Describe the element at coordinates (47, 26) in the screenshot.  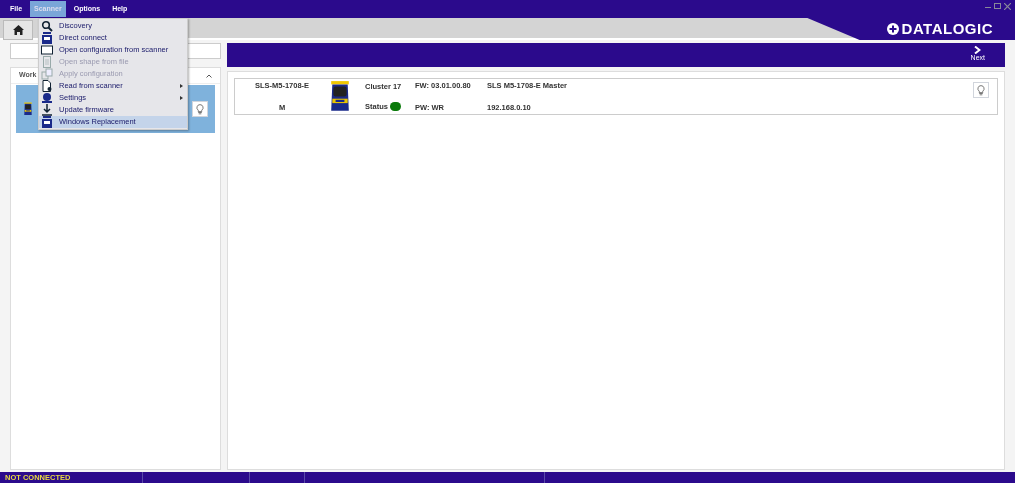
I see `search-icon` at that location.